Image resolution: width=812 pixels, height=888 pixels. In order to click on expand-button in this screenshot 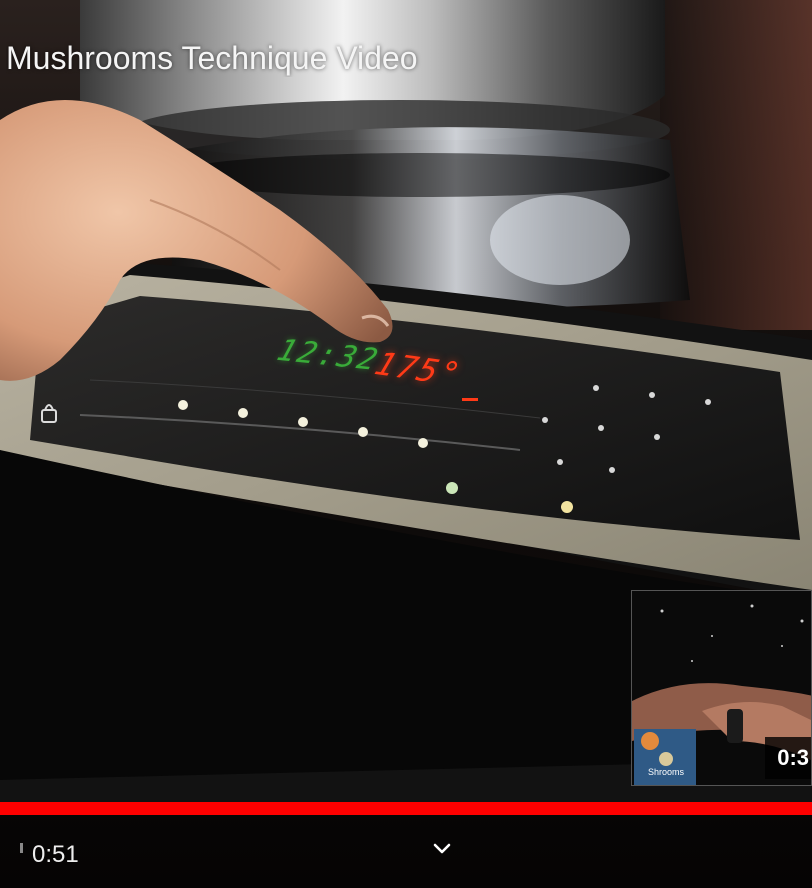, I will do `click(442, 849)`.